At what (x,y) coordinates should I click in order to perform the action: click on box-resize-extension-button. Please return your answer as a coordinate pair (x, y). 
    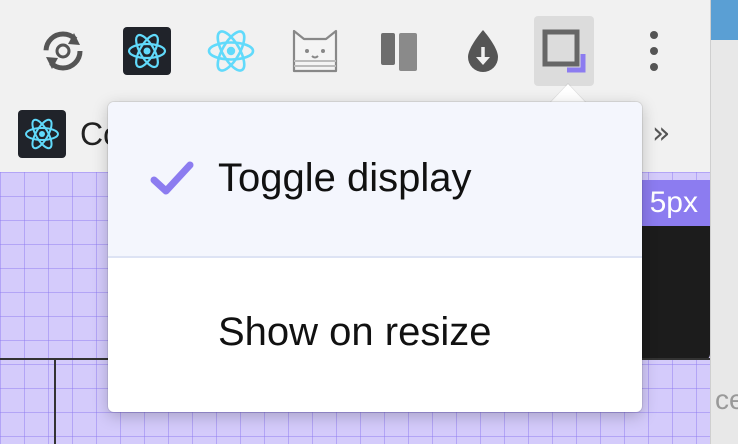
    Looking at the image, I should click on (564, 51).